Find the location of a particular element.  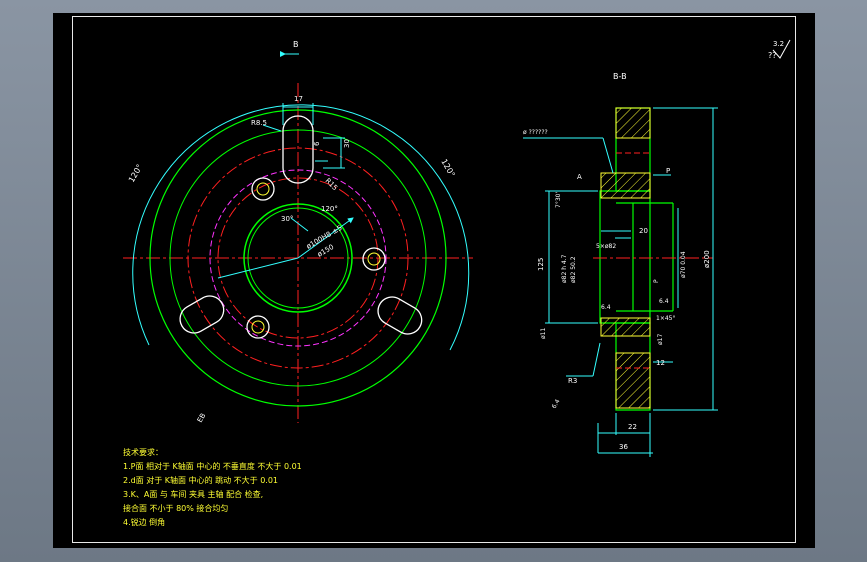

dim-slot-radius: R8.5 is located at coordinates (259, 123).